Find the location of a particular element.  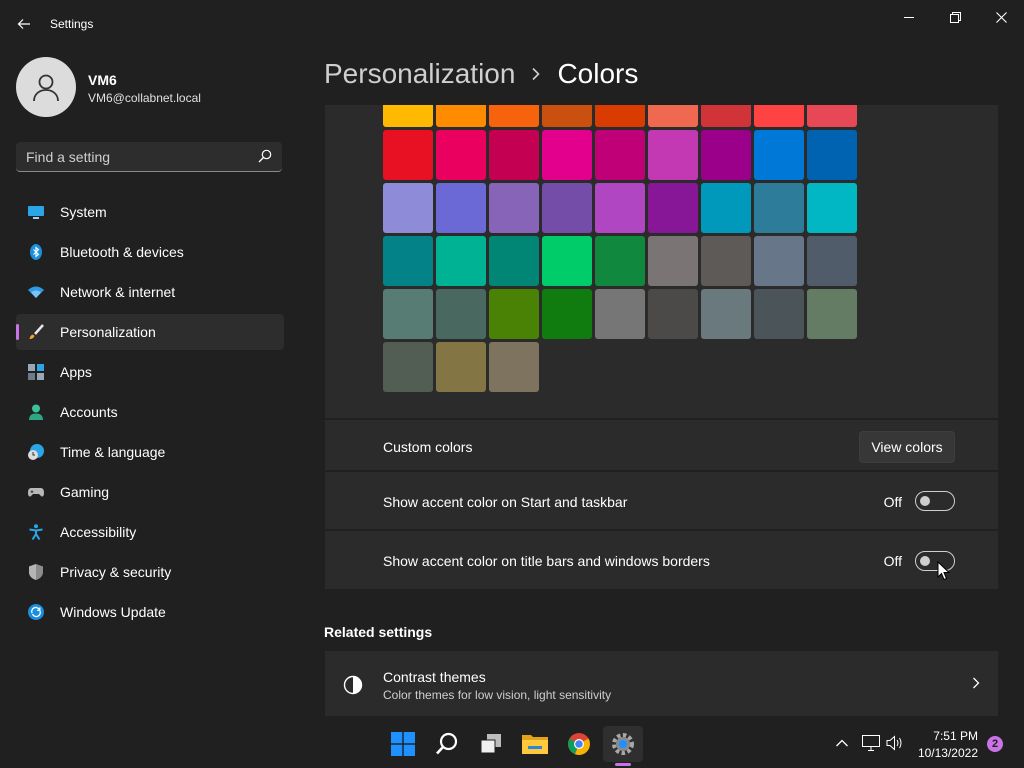

start-button is located at coordinates (403, 744).